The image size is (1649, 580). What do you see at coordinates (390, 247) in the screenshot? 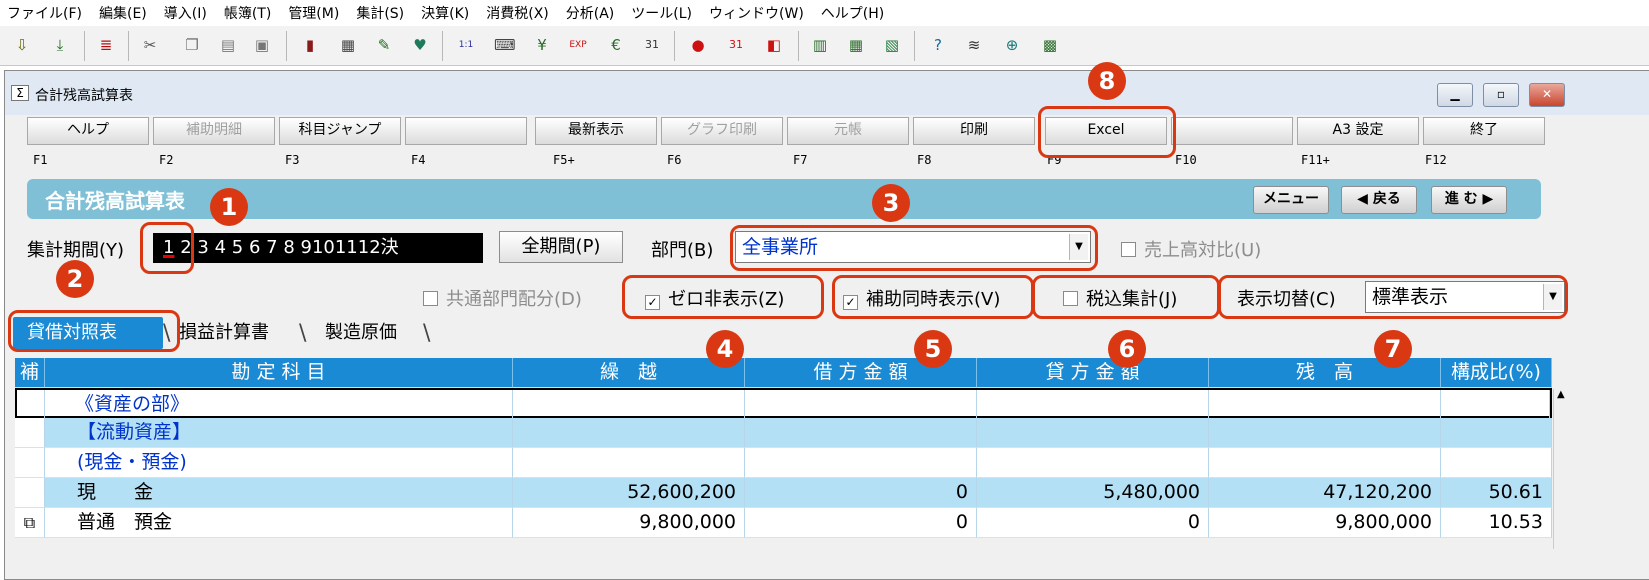
I see `month-closing: 決` at bounding box center [390, 247].